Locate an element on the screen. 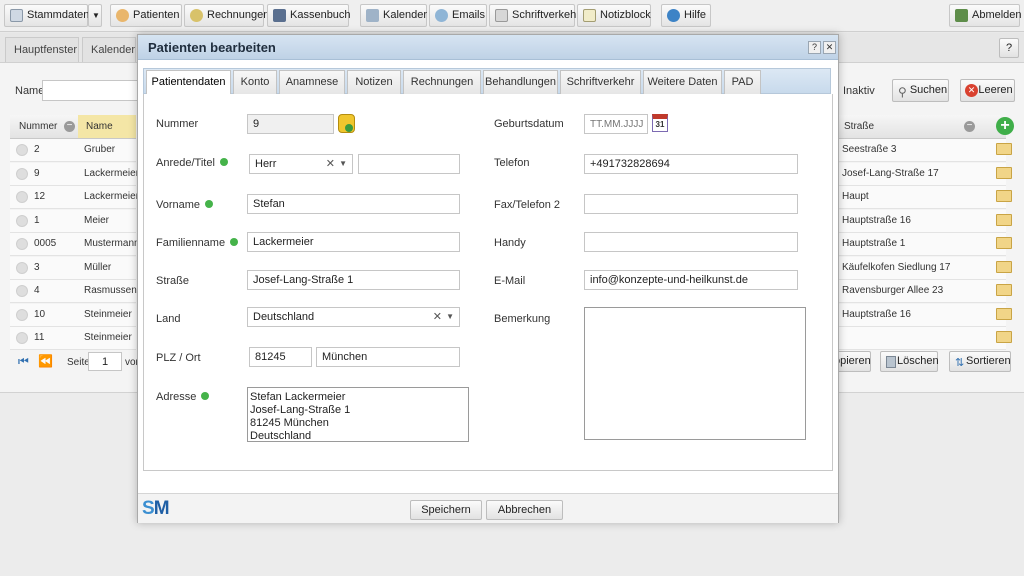  table-row: Haupt is located at coordinates (925, 197).